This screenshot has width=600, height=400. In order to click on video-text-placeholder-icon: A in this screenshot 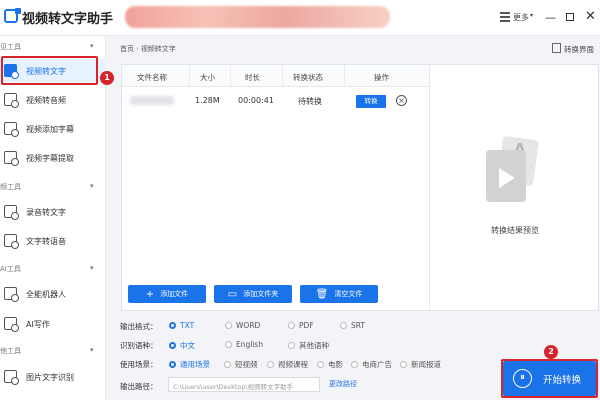, I will do `click(513, 171)`.